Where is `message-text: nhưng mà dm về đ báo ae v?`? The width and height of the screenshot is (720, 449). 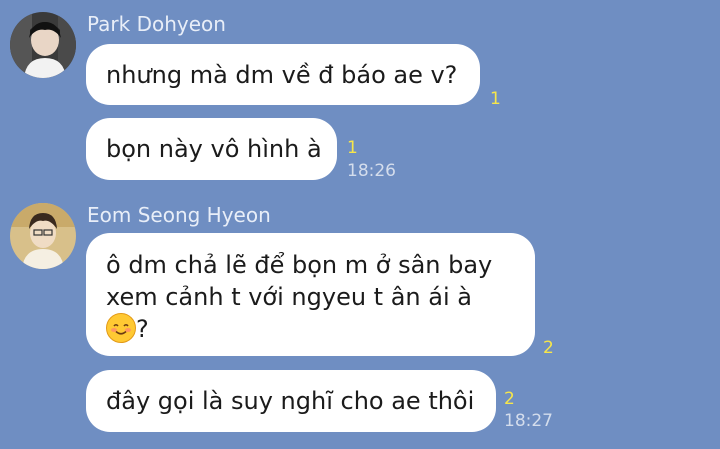 message-text: nhưng mà dm về đ báo ae v? is located at coordinates (282, 74).